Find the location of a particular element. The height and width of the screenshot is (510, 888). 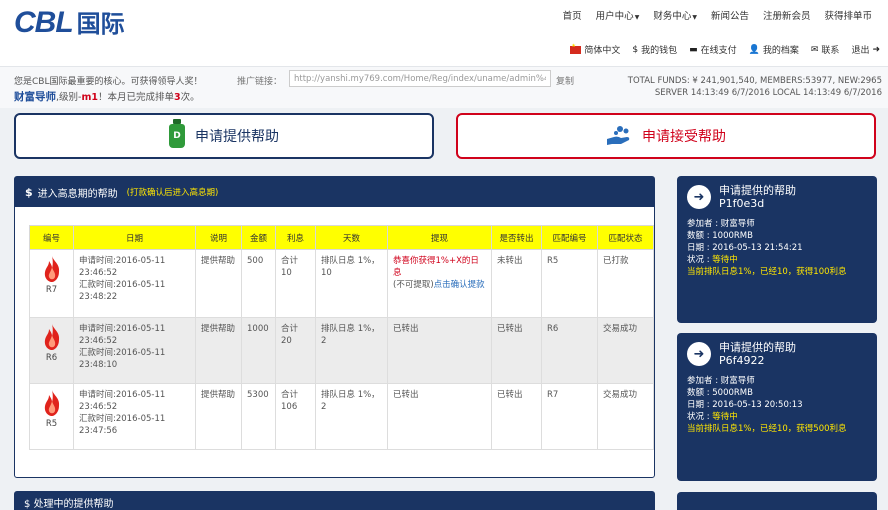

utility-nav: 简体中文 $我的钱包 ▬在线支付 👤我的档案 ✉联系 退出➜ is located at coordinates (725, 49).